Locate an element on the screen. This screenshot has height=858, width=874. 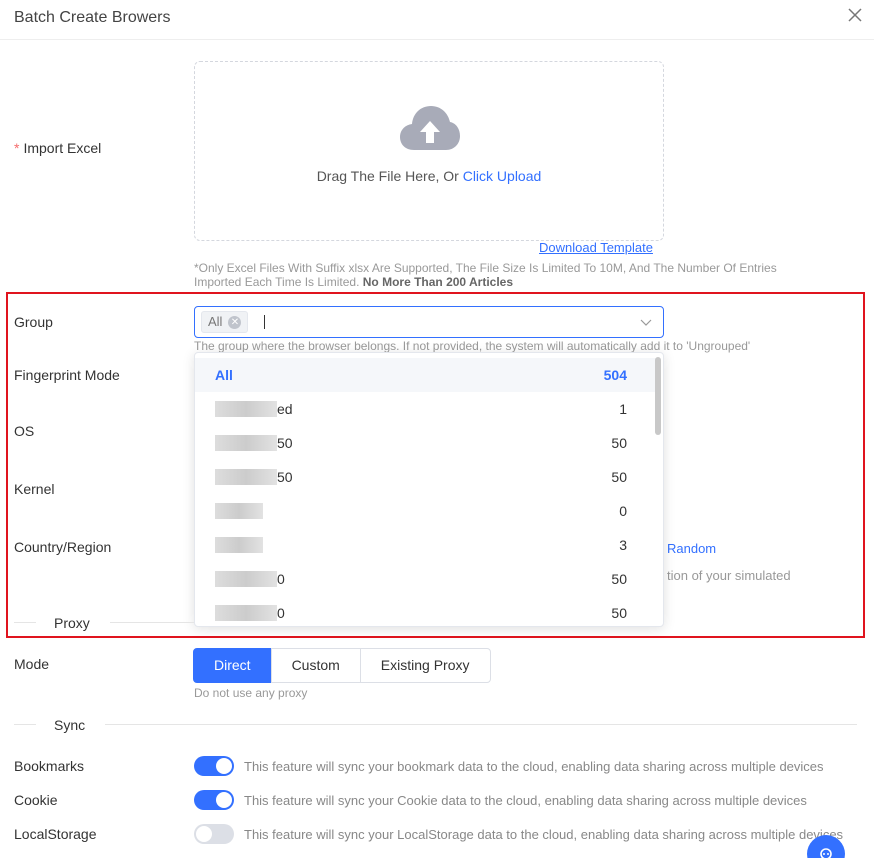
proxy-mode-selector: Direct Custom Existing Proxy is located at coordinates (342, 665).